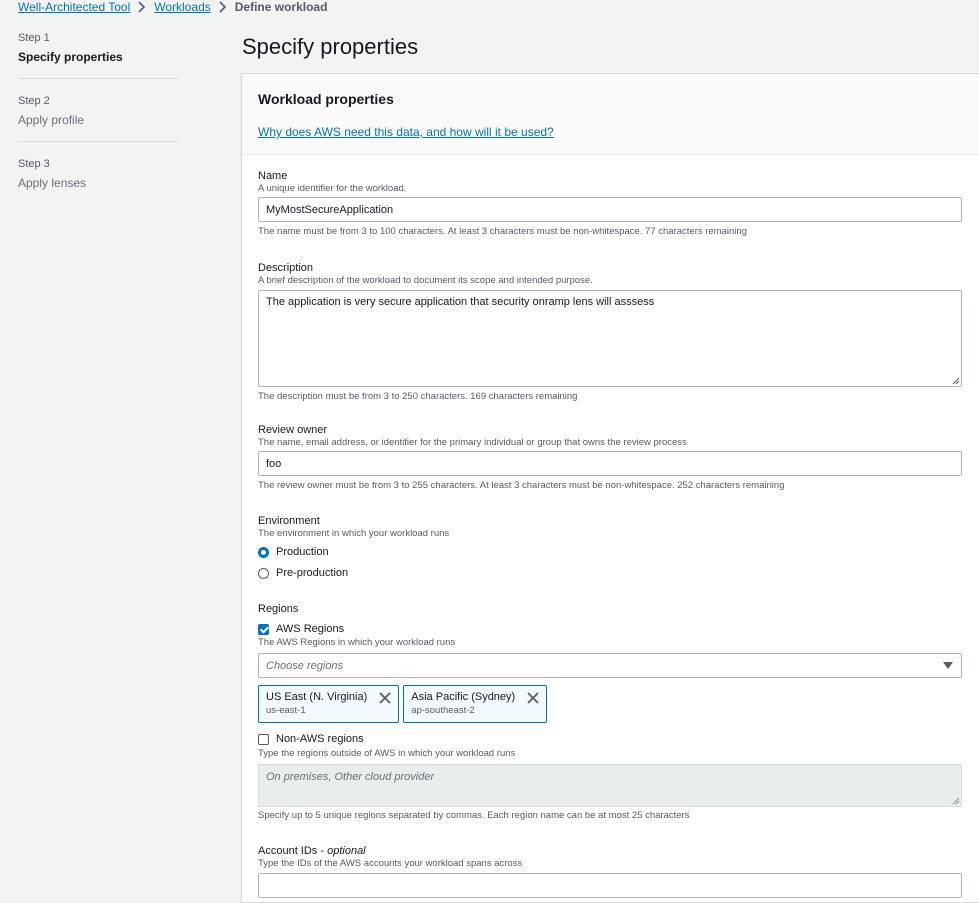  What do you see at coordinates (74, 7) in the screenshot?
I see `breadcrumb-link-well-architected-tool: Well-Architected Tool` at bounding box center [74, 7].